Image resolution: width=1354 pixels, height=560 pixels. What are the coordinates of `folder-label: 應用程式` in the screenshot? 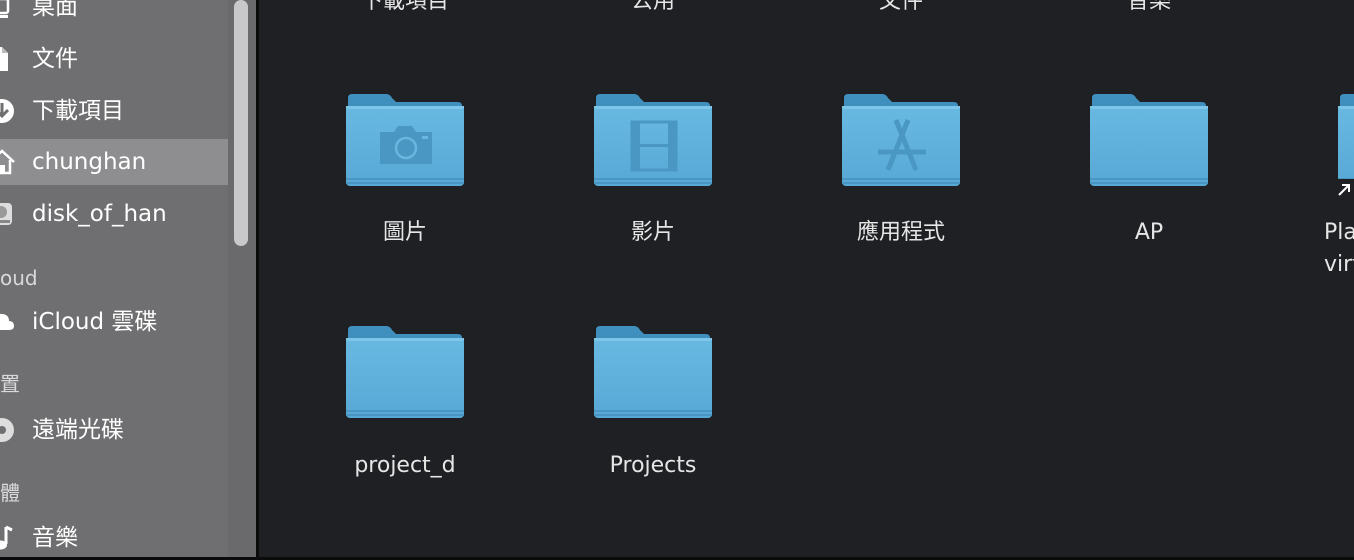 It's located at (900, 232).